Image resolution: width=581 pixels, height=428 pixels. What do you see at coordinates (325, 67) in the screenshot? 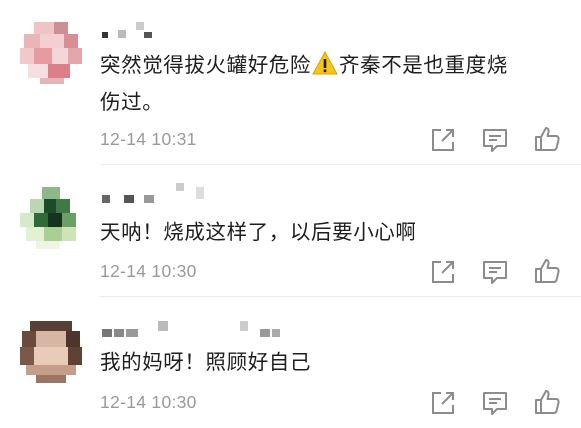
I see `warning-icon` at bounding box center [325, 67].